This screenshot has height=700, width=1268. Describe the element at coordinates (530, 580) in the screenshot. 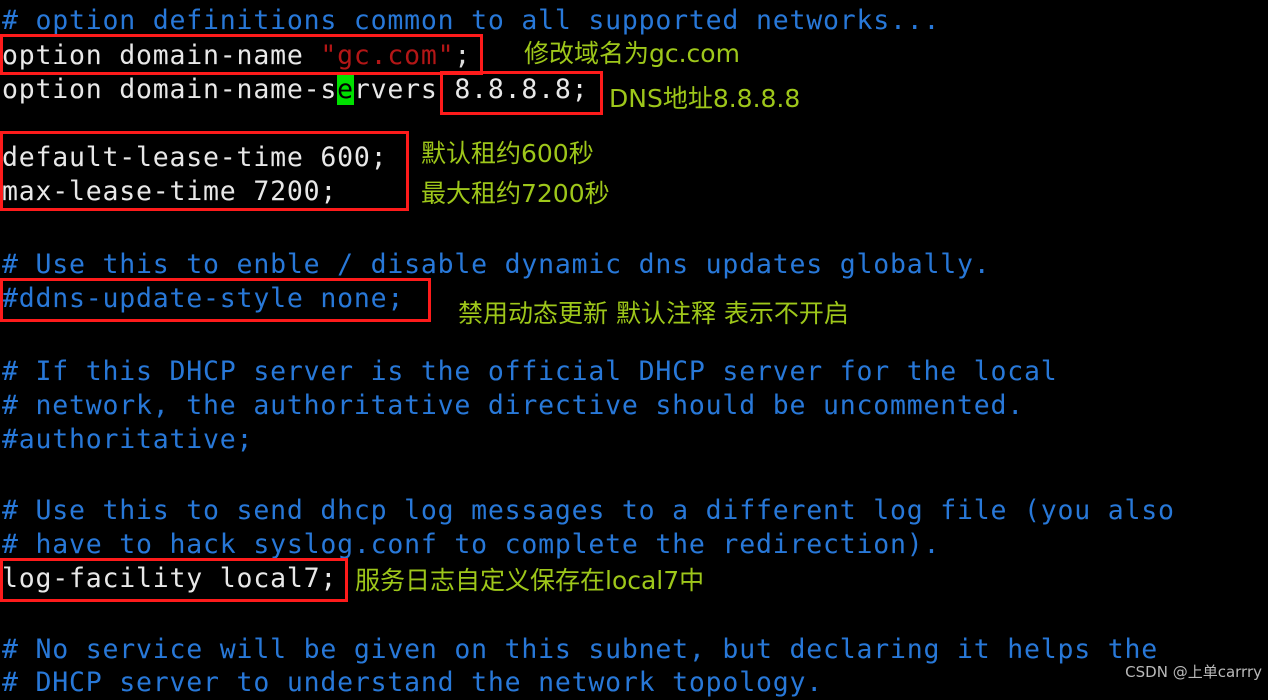

I see `annotation-log-facility: 服务日志自定义保存在local7中` at that location.